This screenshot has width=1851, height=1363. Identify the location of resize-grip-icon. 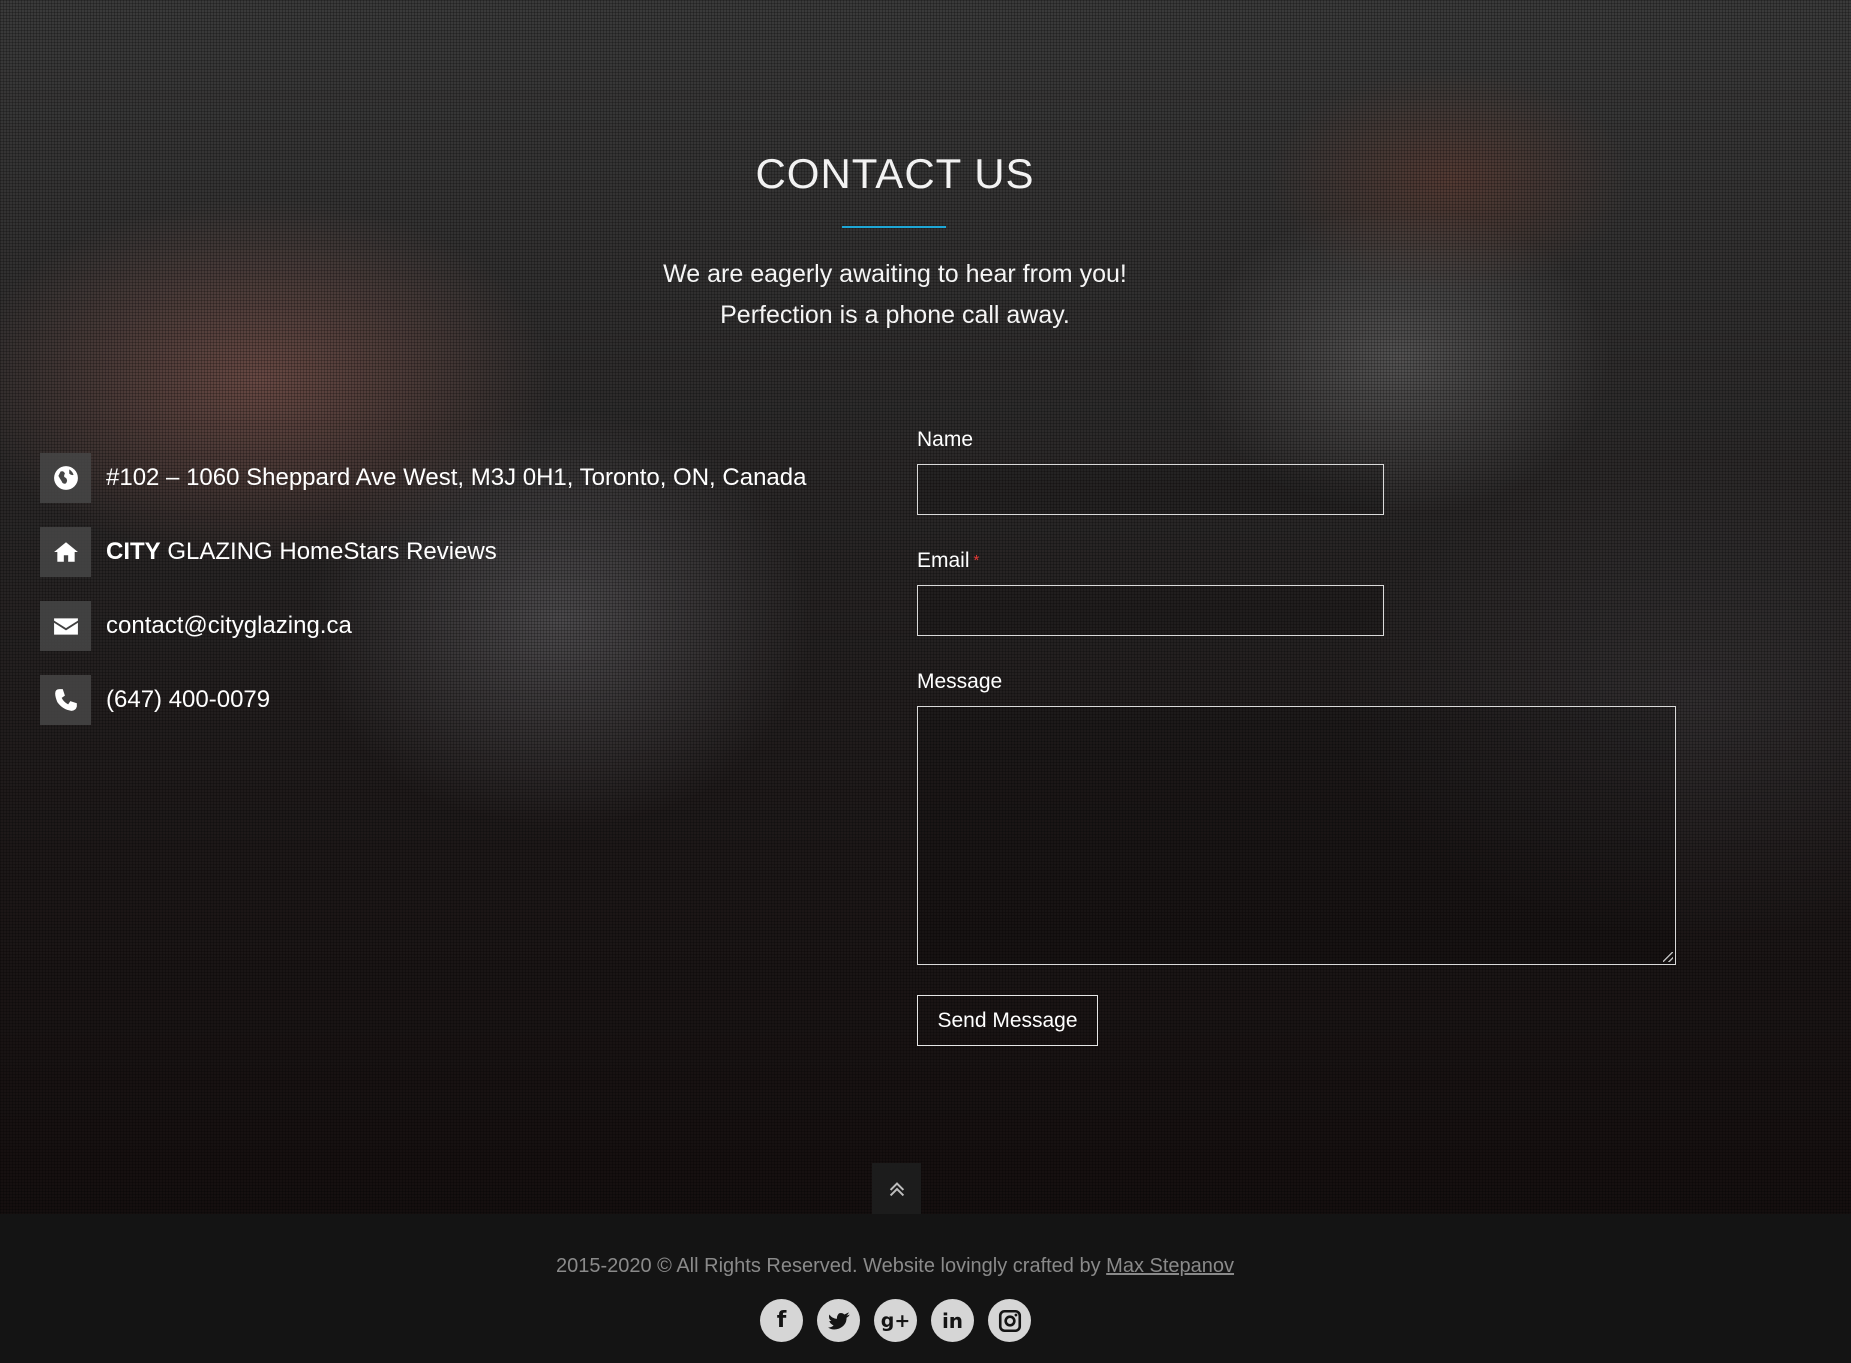
(1668, 957).